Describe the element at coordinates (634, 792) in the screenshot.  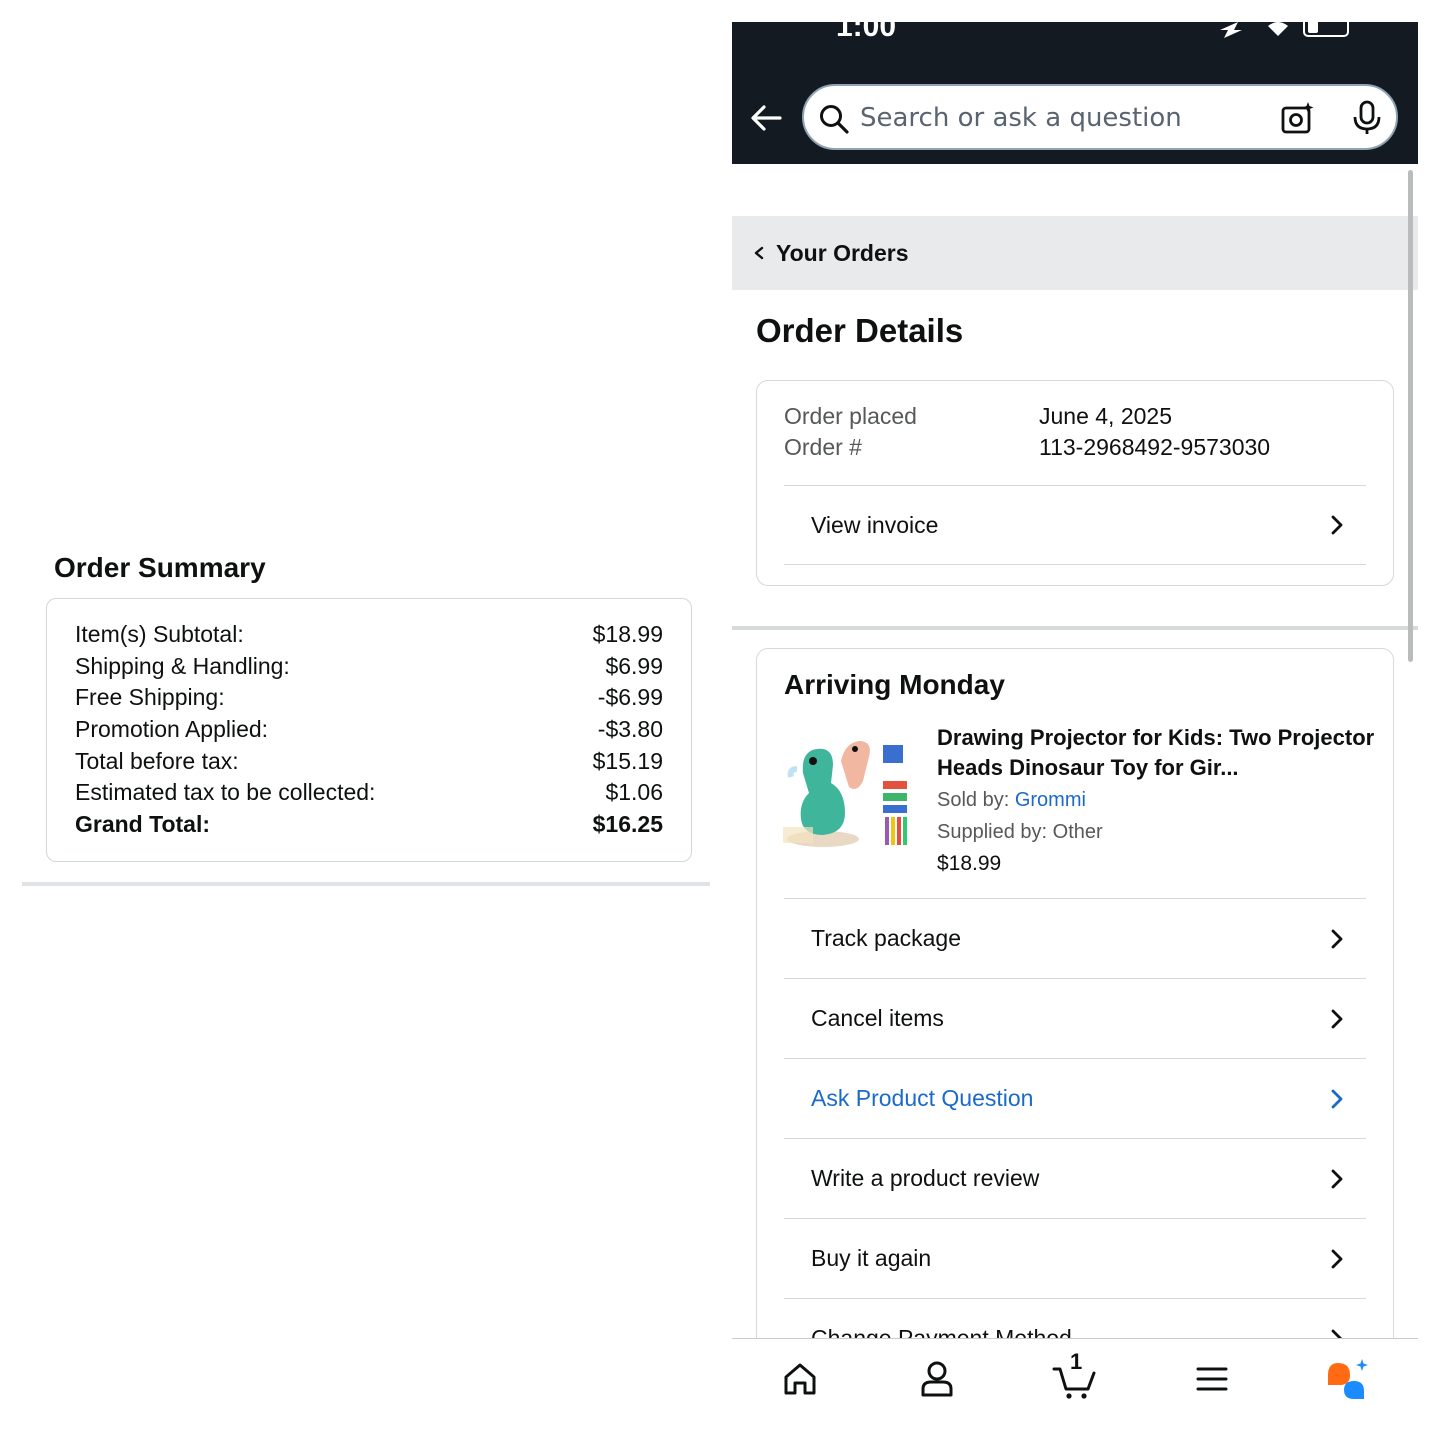
I see `summary-value: $1.06` at that location.